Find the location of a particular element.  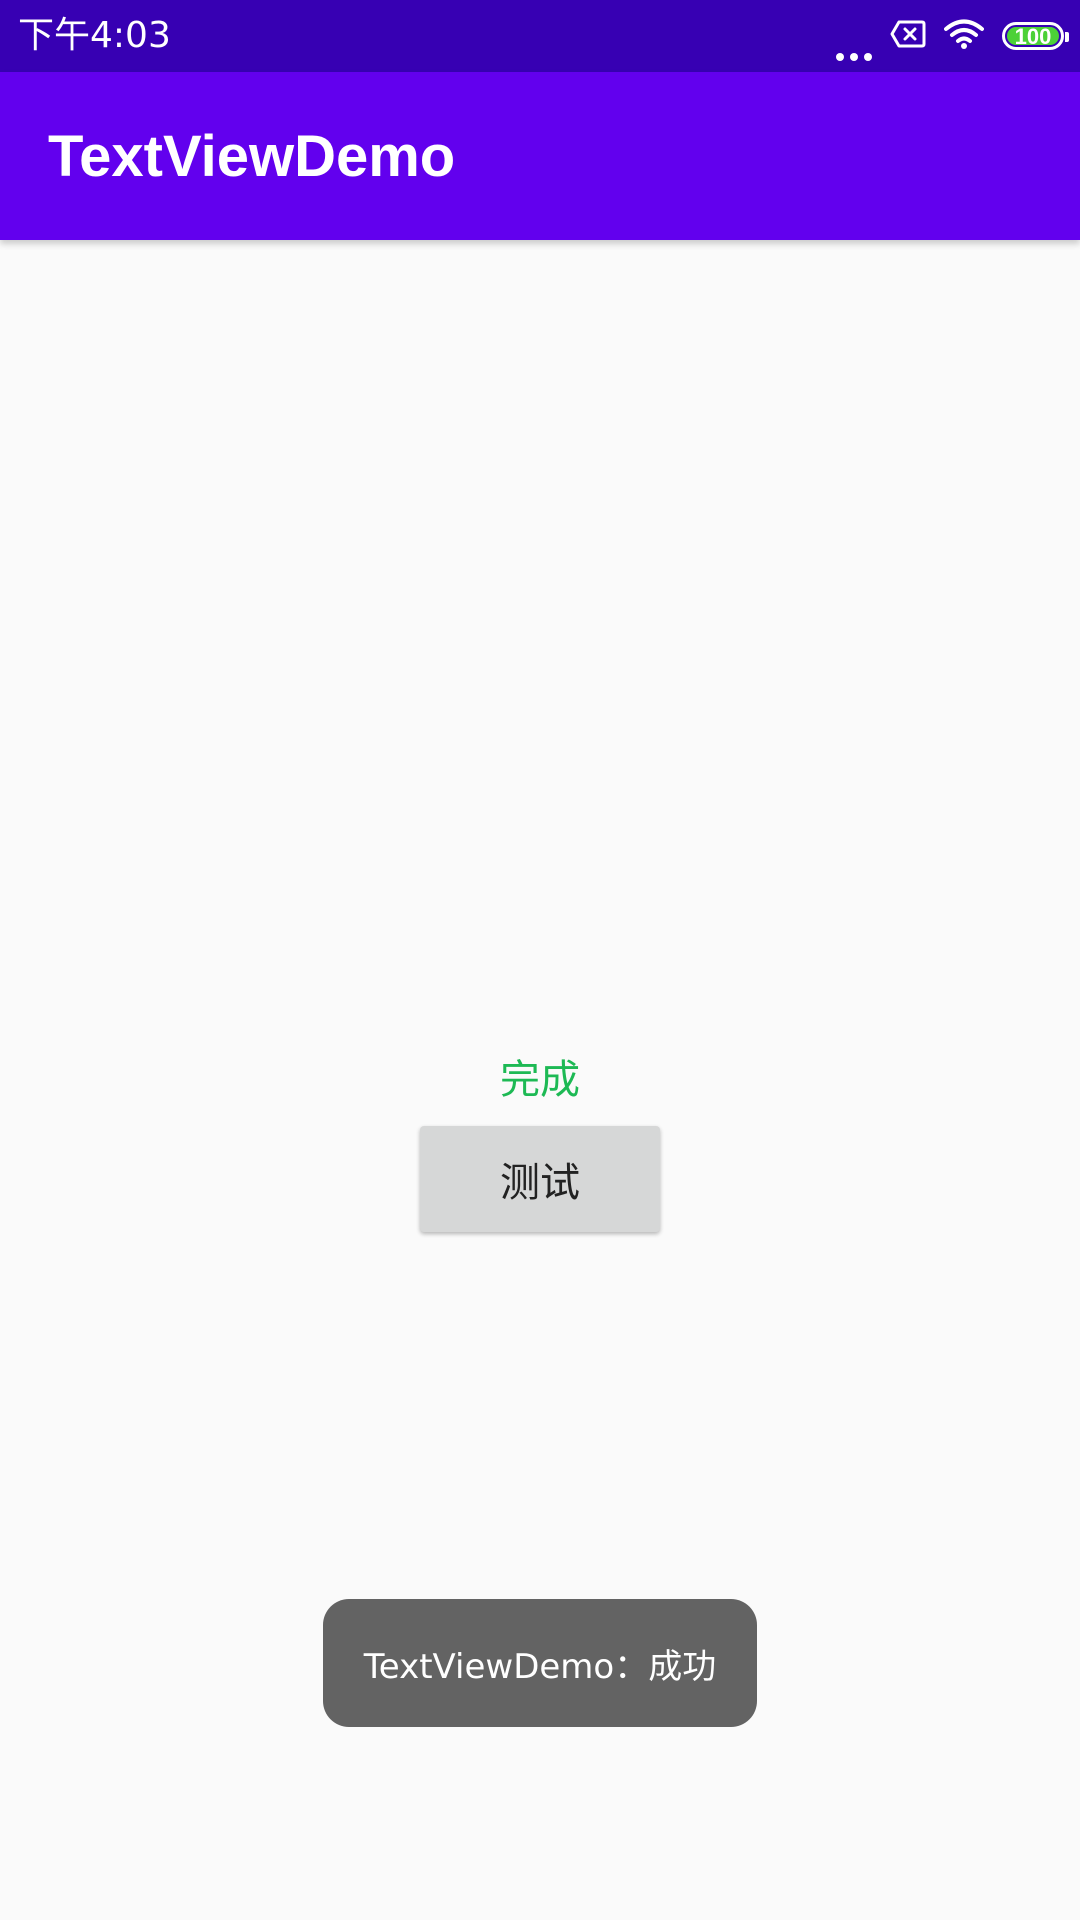

status-icons: 100 is located at coordinates (952, 38).